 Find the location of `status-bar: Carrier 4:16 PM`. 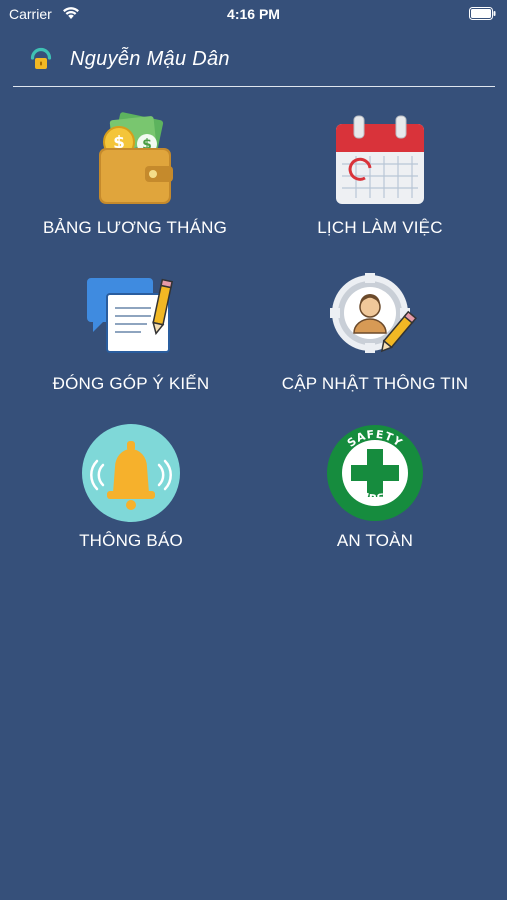

status-bar: Carrier 4:16 PM is located at coordinates (253, 14).